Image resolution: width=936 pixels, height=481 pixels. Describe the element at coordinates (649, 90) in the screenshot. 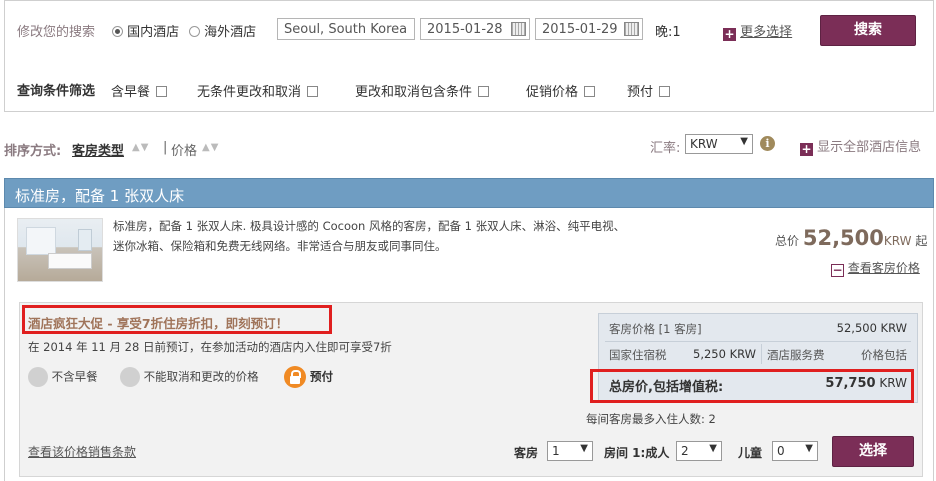

I see `filter-prepaid: 预付` at that location.